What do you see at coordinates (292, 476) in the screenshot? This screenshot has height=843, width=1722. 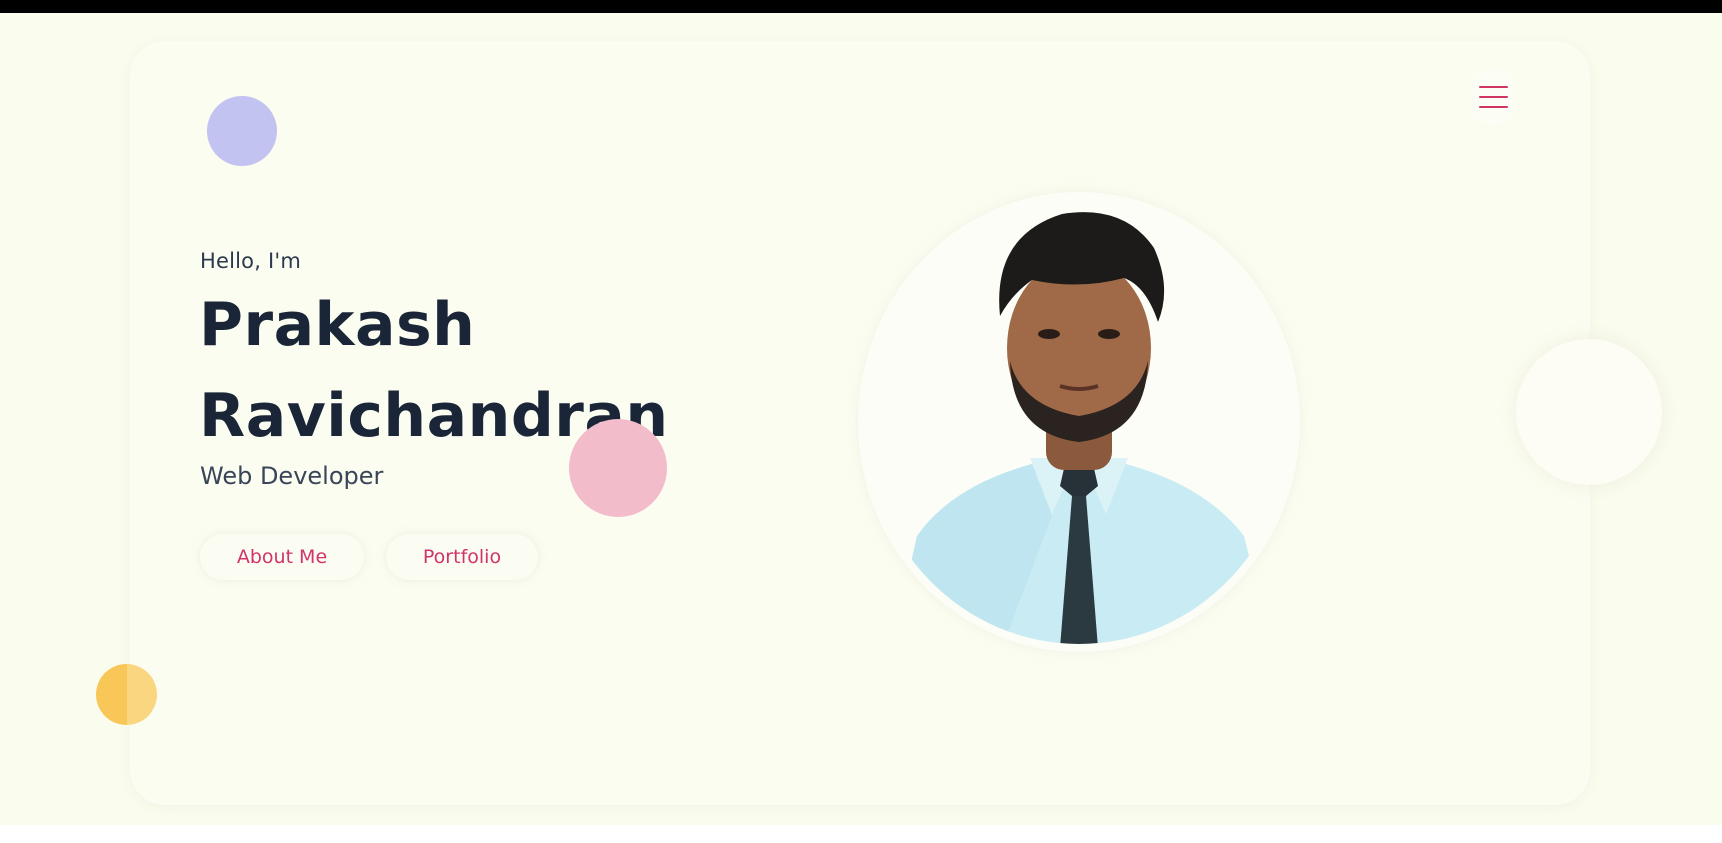 I see `role-subtitle: Web Developer` at bounding box center [292, 476].